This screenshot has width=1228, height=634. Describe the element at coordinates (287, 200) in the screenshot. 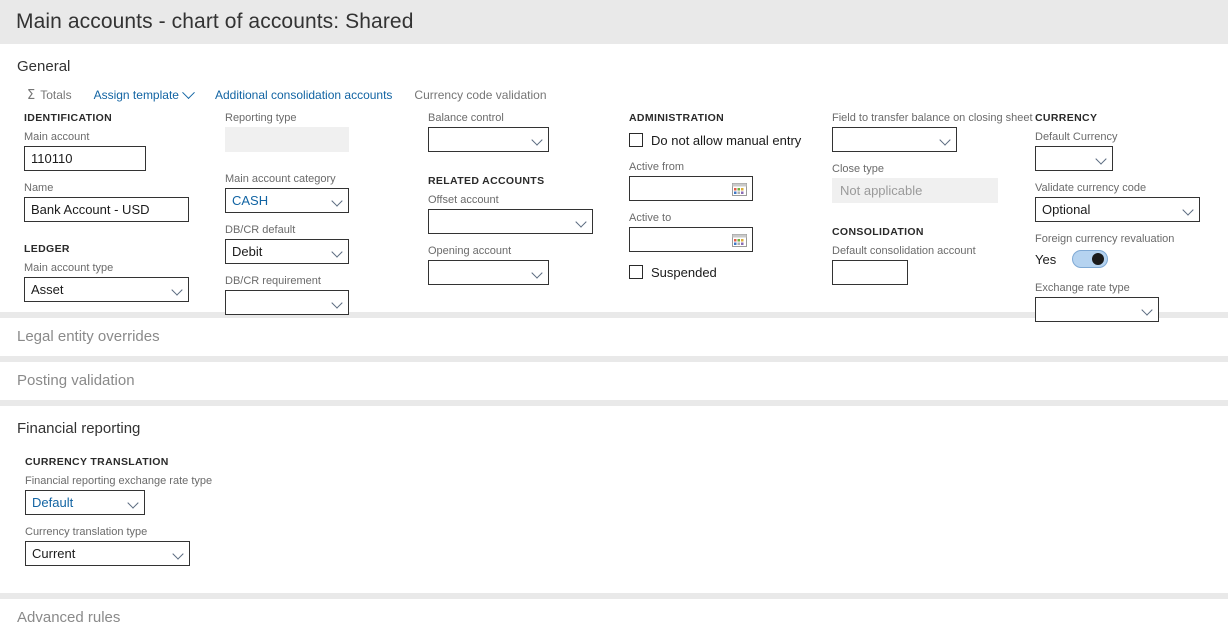

I see `main-account-category-select: CASH` at that location.